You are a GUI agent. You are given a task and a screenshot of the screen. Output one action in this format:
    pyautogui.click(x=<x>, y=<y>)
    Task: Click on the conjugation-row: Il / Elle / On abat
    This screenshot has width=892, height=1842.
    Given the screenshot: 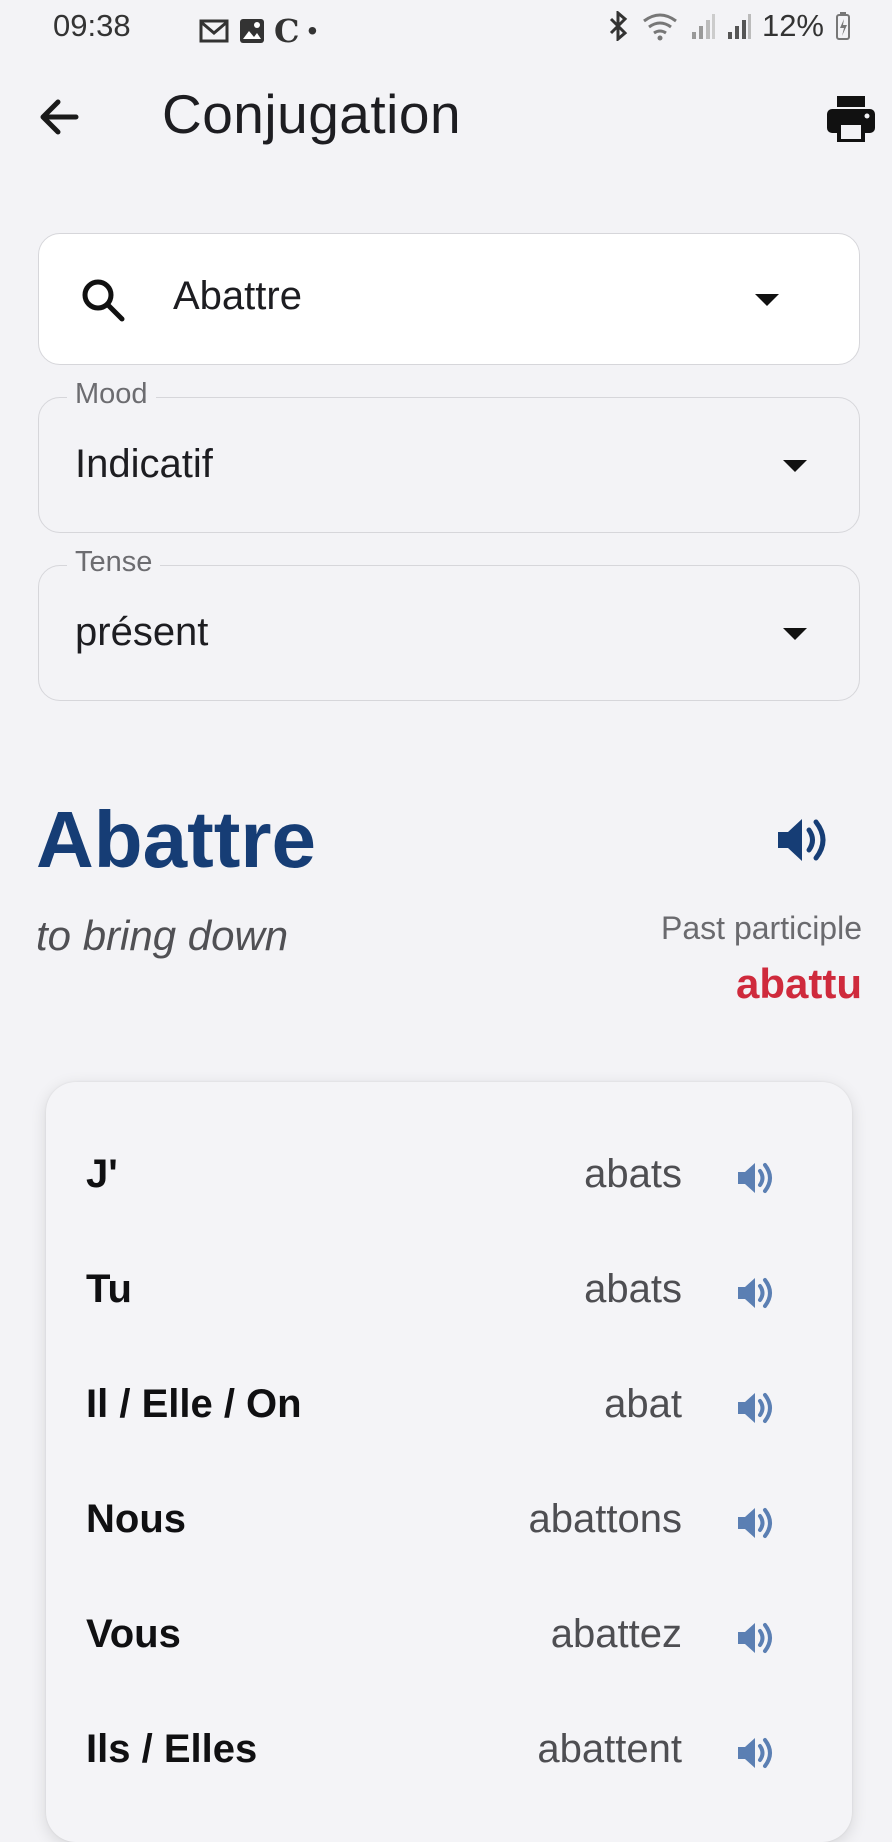 What is the action you would take?
    pyautogui.click(x=449, y=1406)
    